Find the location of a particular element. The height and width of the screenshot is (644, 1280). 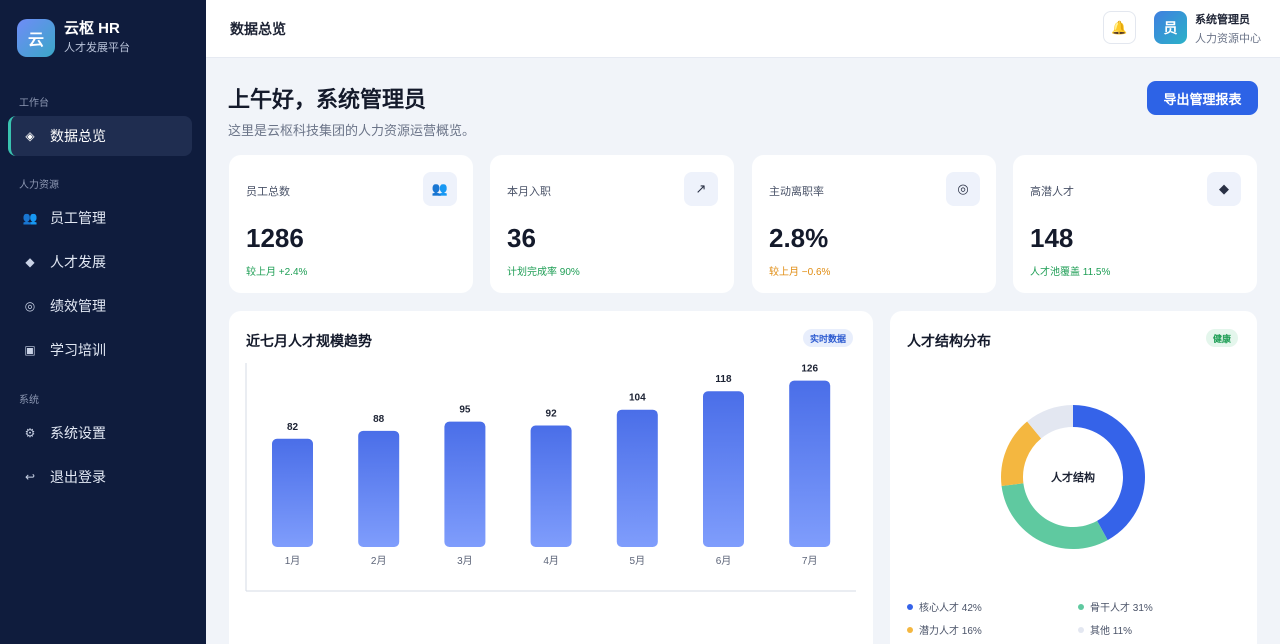

sidebar-item-logout: ↩ 退出登录 is located at coordinates (100, 477).